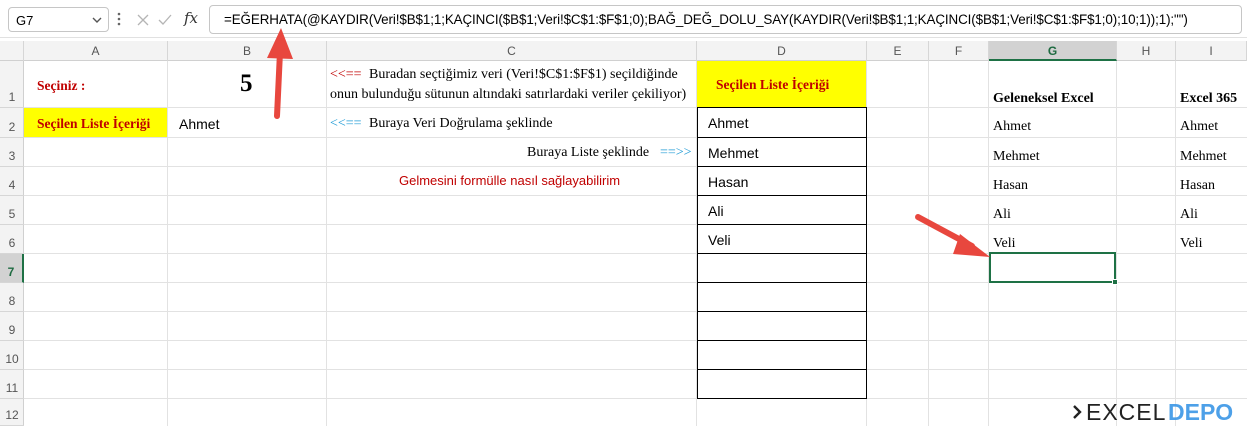 This screenshot has height=426, width=1247. Describe the element at coordinates (782, 210) in the screenshot. I see `list-cell: Ali` at that location.